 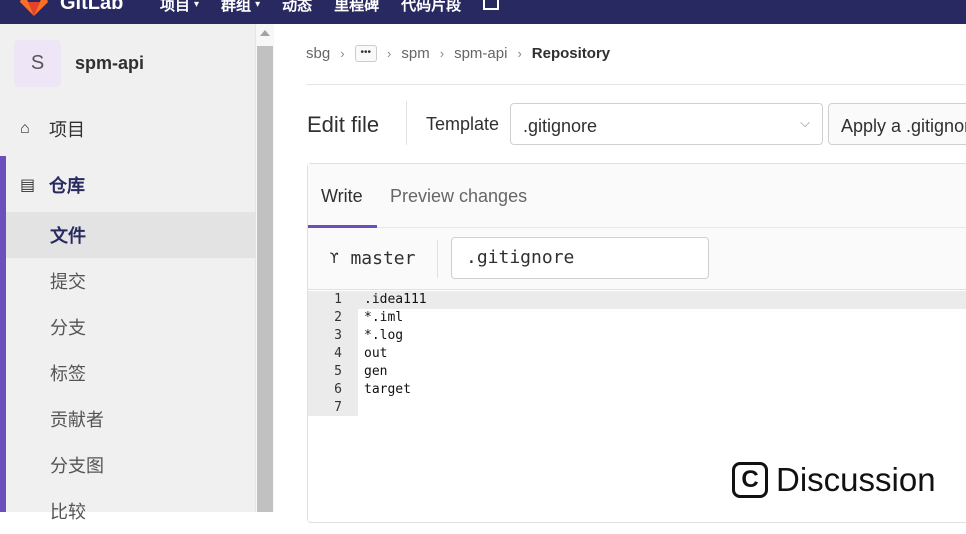 I want to click on sidebar-subitem-tags: 标签, so click(x=131, y=373).